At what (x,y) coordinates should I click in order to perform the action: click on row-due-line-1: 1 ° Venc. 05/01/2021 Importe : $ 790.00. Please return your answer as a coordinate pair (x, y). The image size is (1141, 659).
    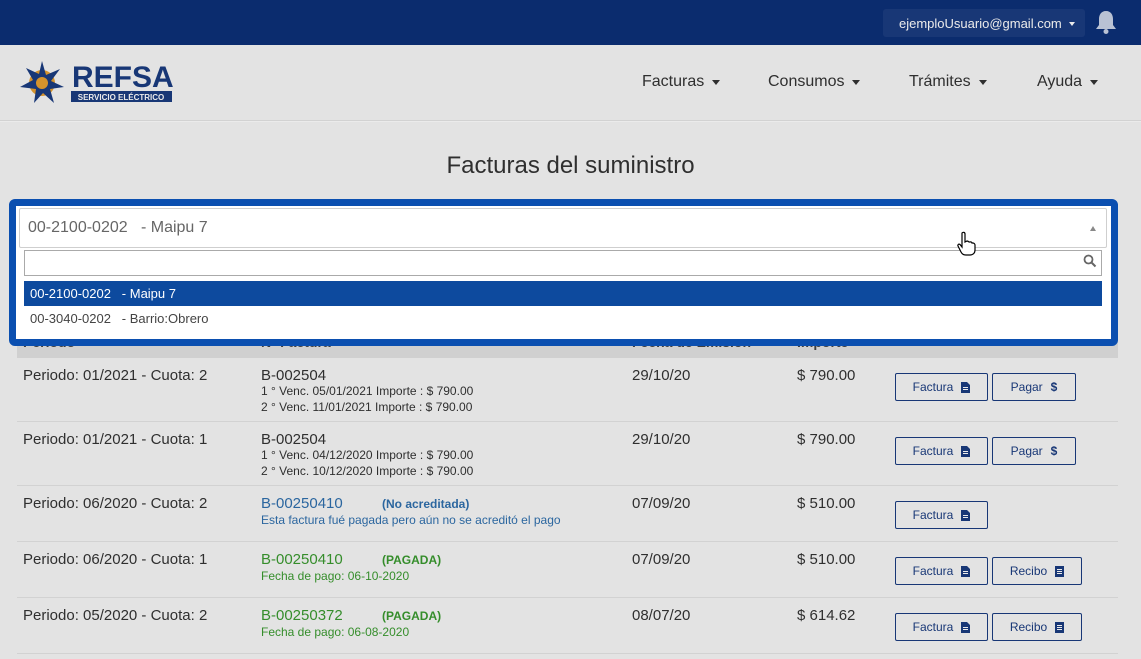
    Looking at the image, I should click on (367, 391).